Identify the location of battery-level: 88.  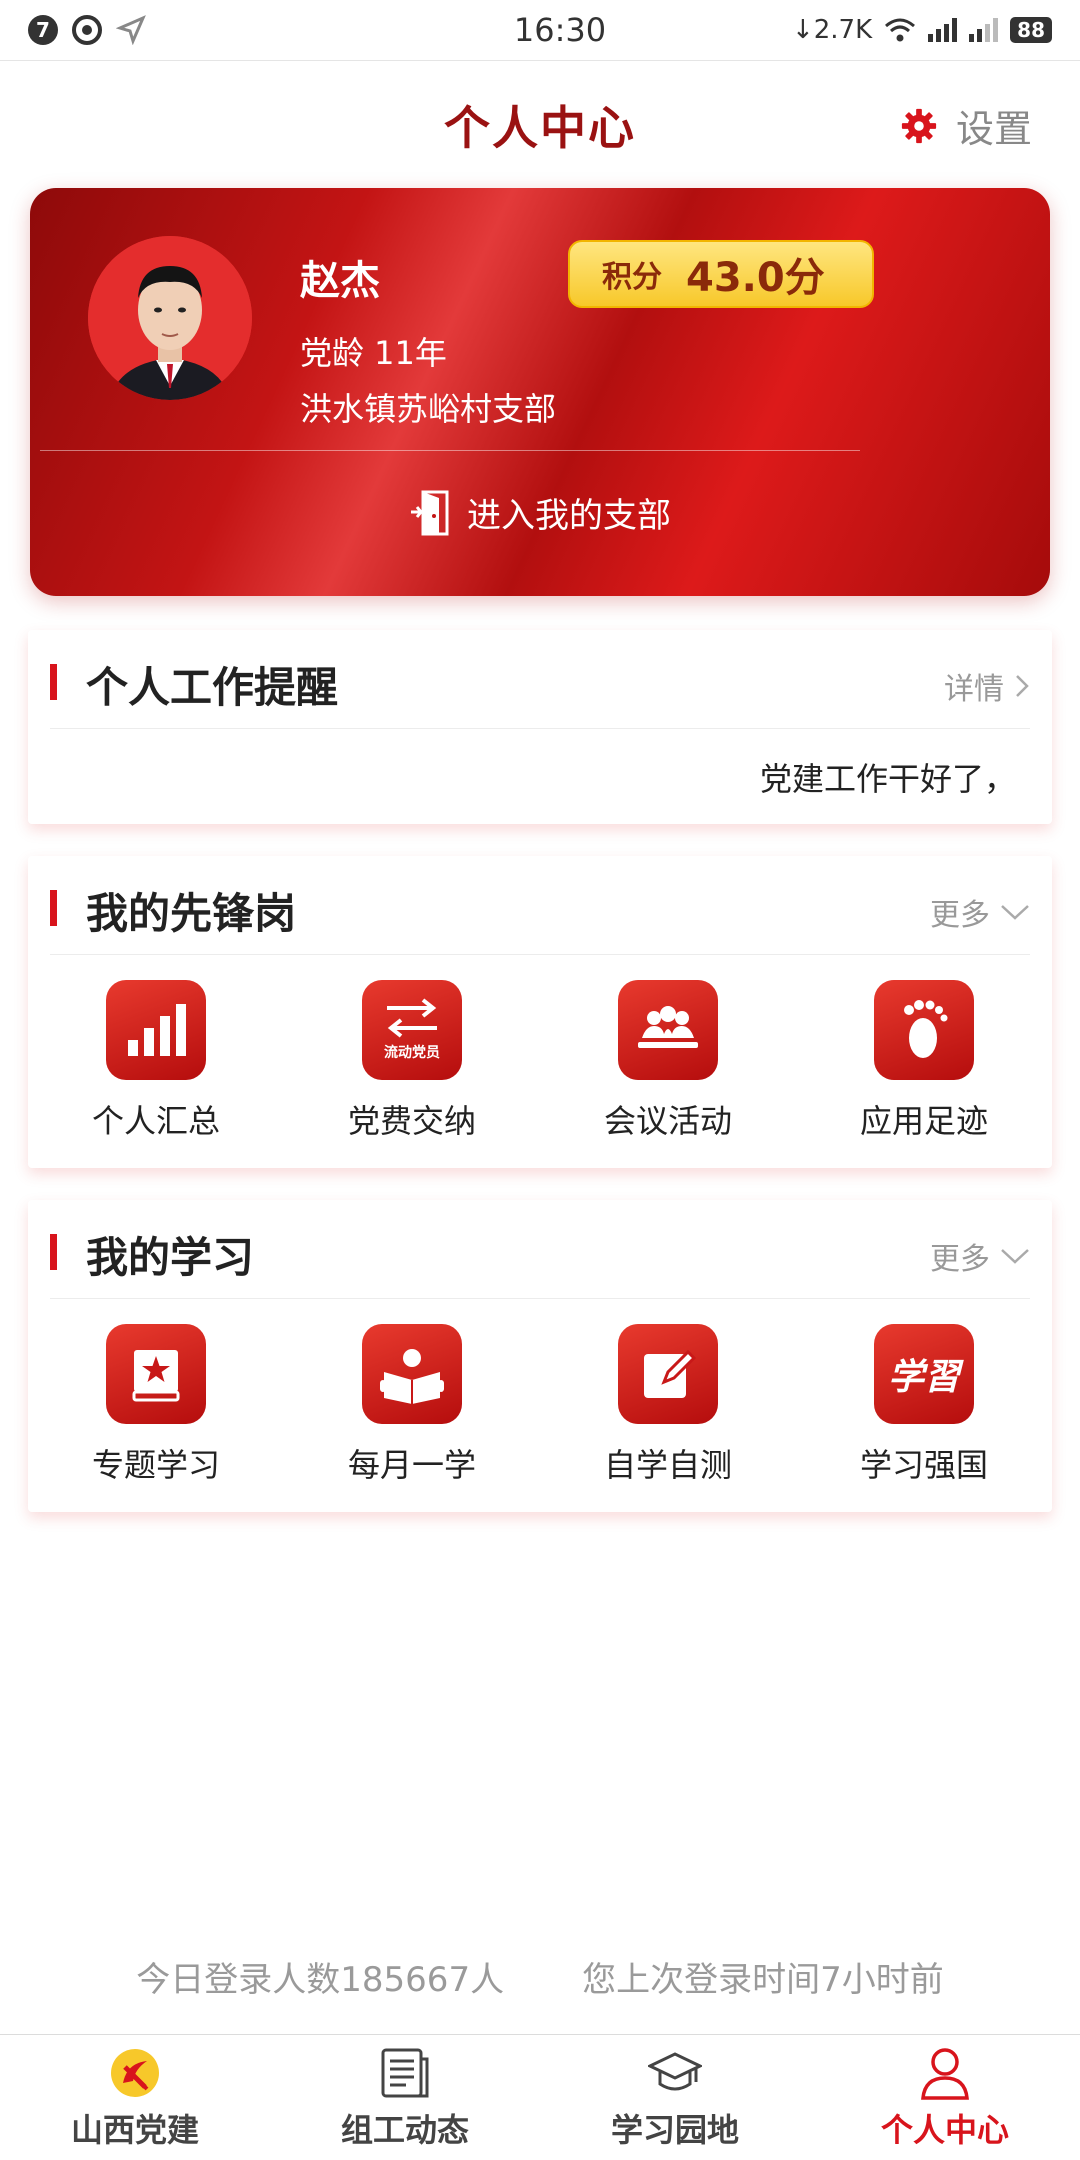
(1031, 30).